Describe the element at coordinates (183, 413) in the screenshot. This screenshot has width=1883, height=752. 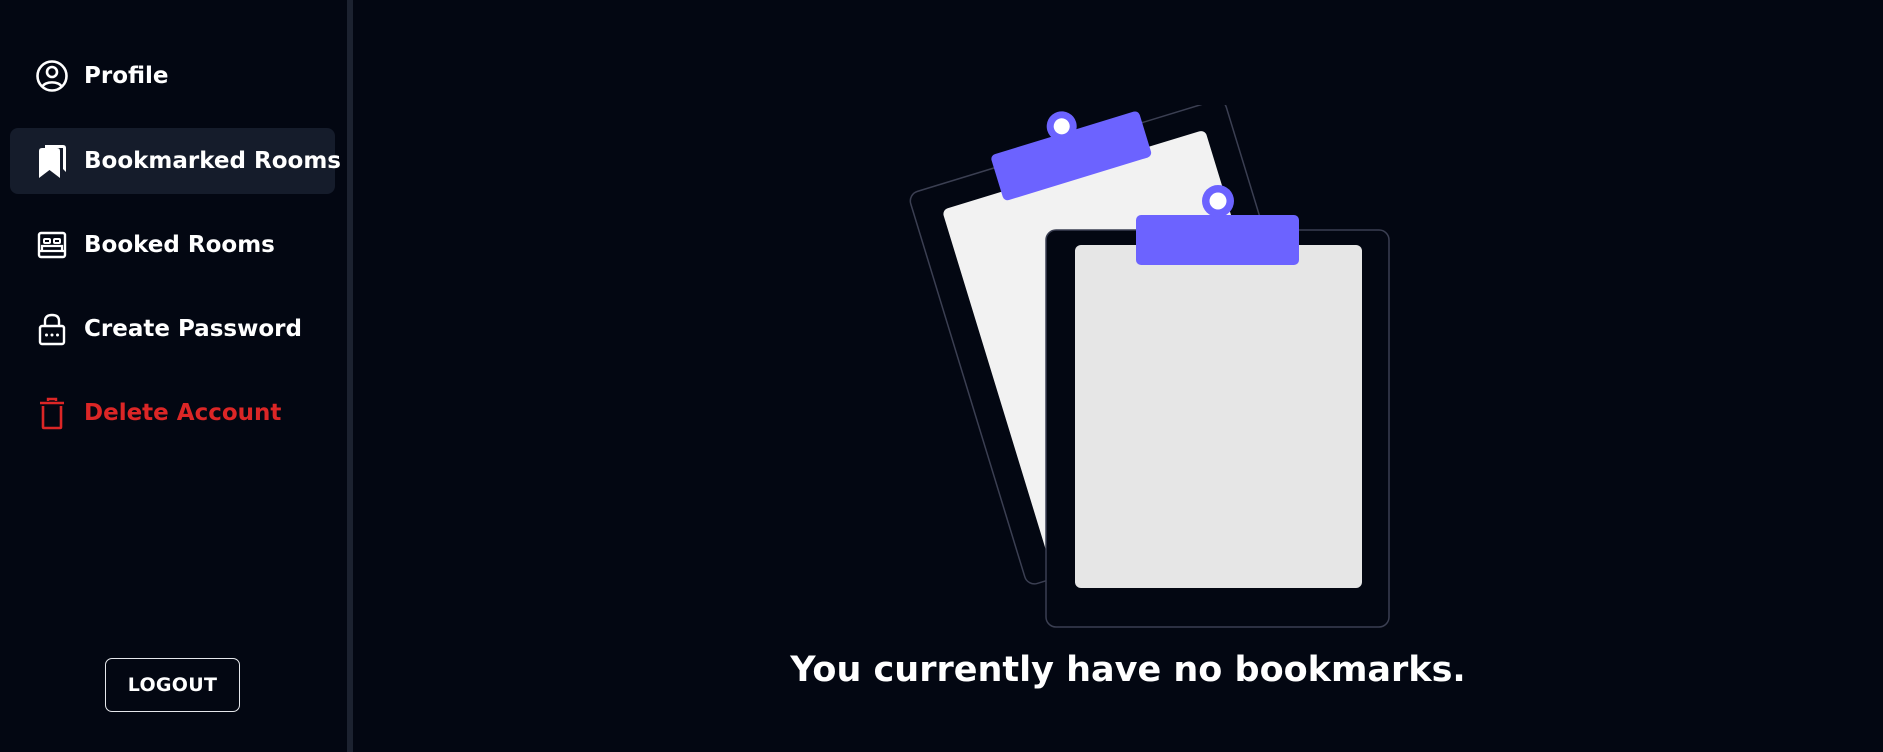
I see `sidebar-item-label: Delete Account` at that location.